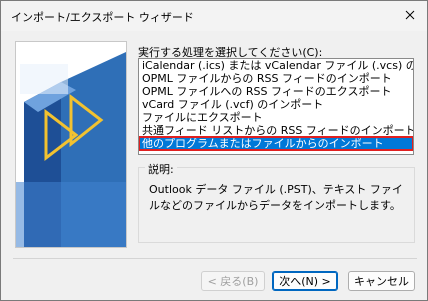 This screenshot has height=301, width=428. I want to click on list-item-export-to-file: ファイルにエクスポート, so click(276, 117).